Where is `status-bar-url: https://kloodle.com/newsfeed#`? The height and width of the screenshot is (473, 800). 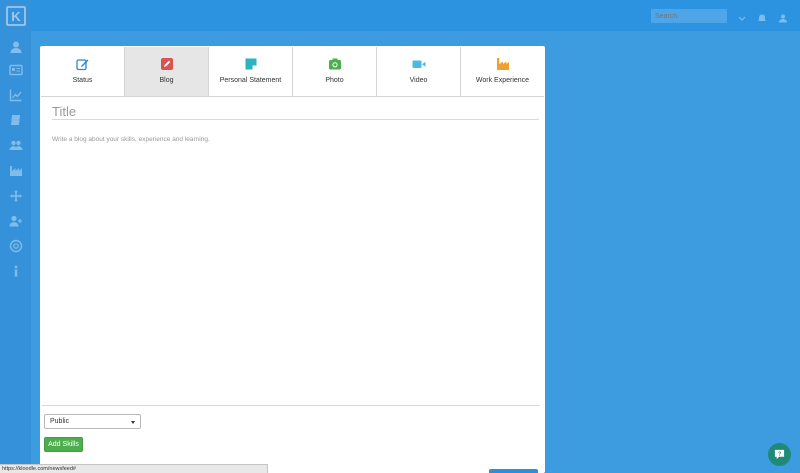 status-bar-url: https://kloodle.com/newsfeed# is located at coordinates (134, 468).